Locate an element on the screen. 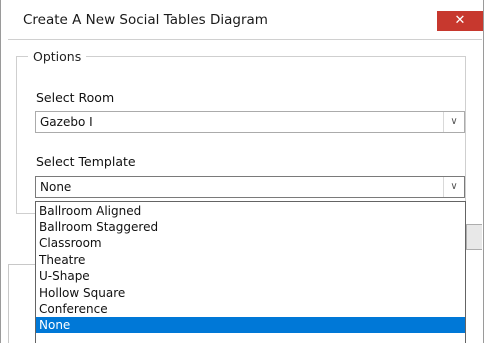  room-select-value: Gazebo I is located at coordinates (66, 122).